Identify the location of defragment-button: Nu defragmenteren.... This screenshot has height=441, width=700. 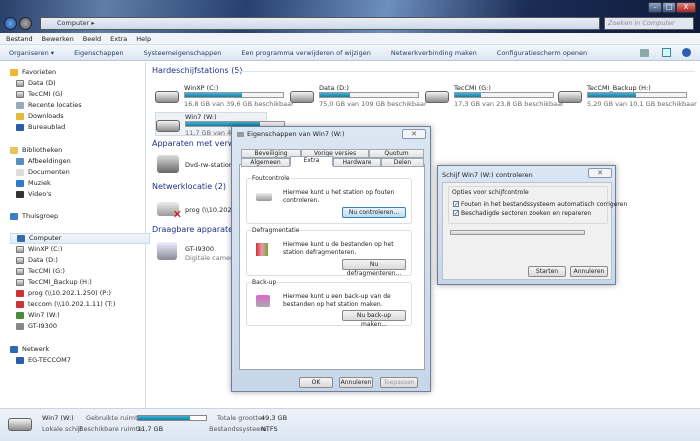
(374, 268).